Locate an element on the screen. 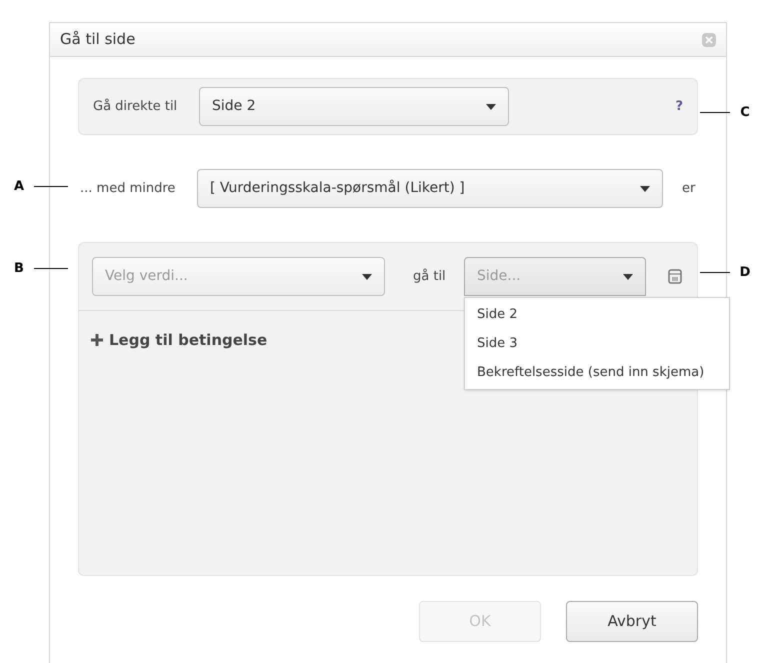  add-condition-button: Legg til betingelse is located at coordinates (179, 340).